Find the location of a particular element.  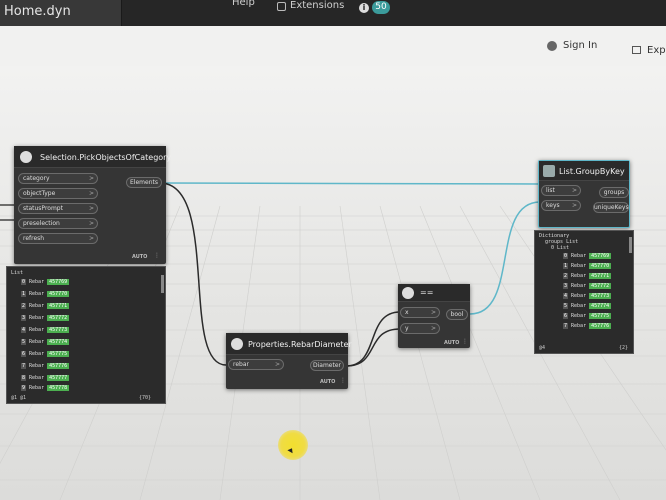

input-port-preselection: preselection > is located at coordinates (58, 223).